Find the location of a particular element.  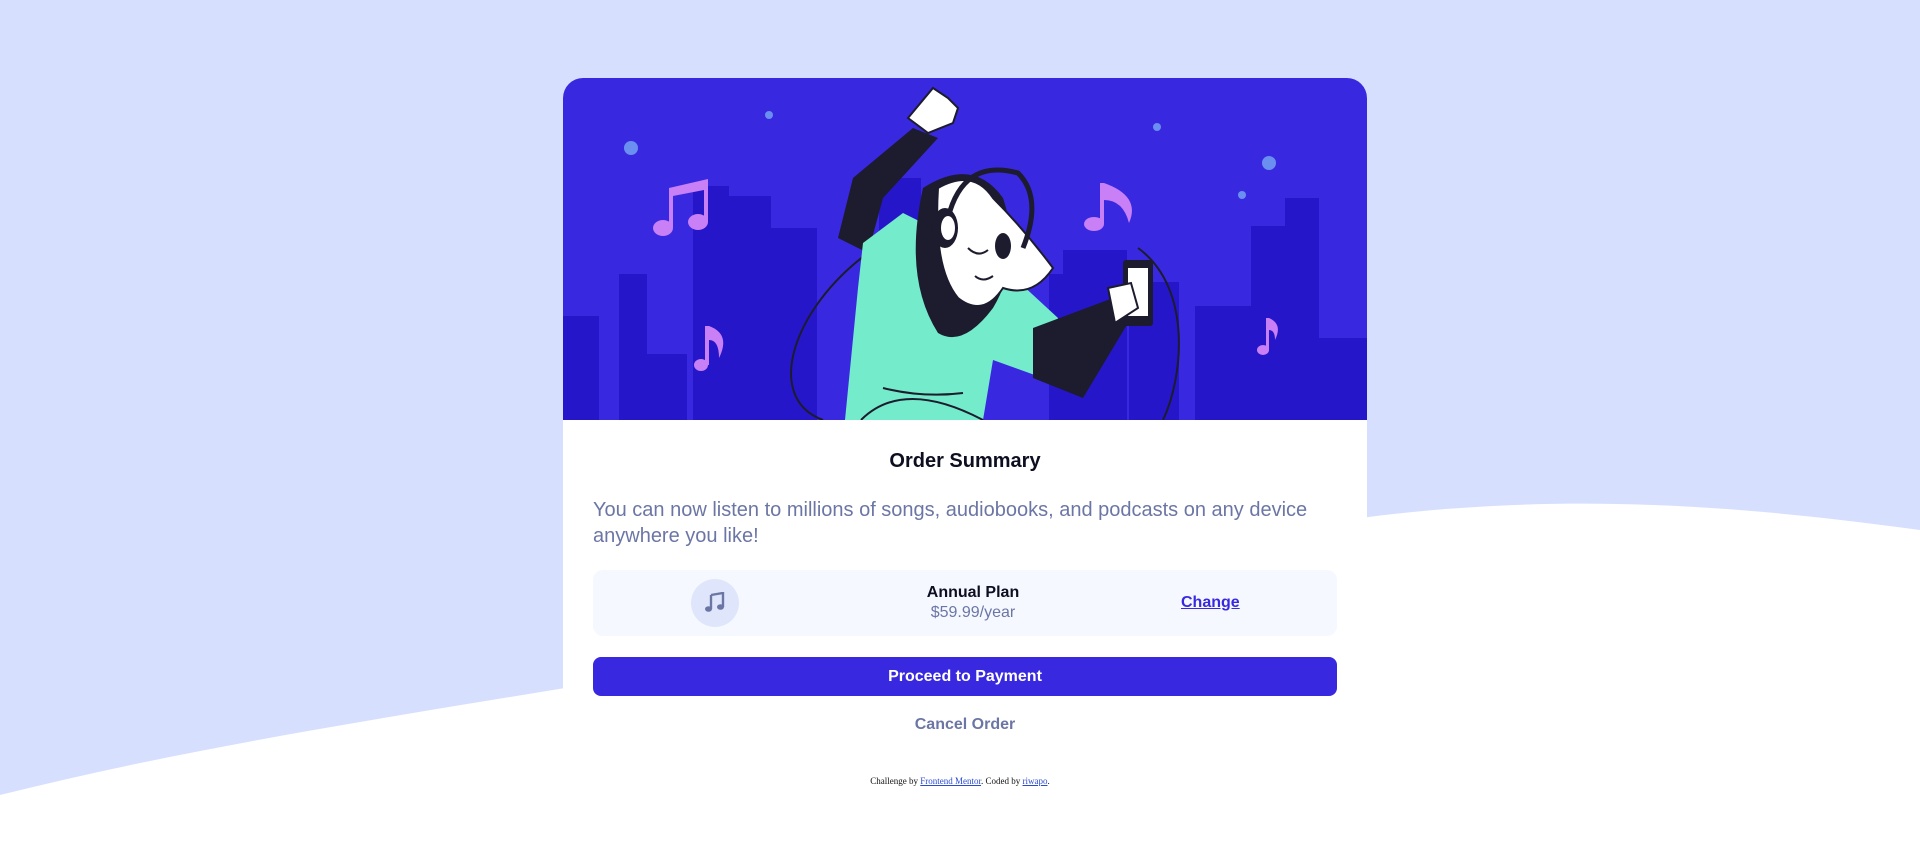

plan-price: $59.99/year is located at coordinates (973, 612).